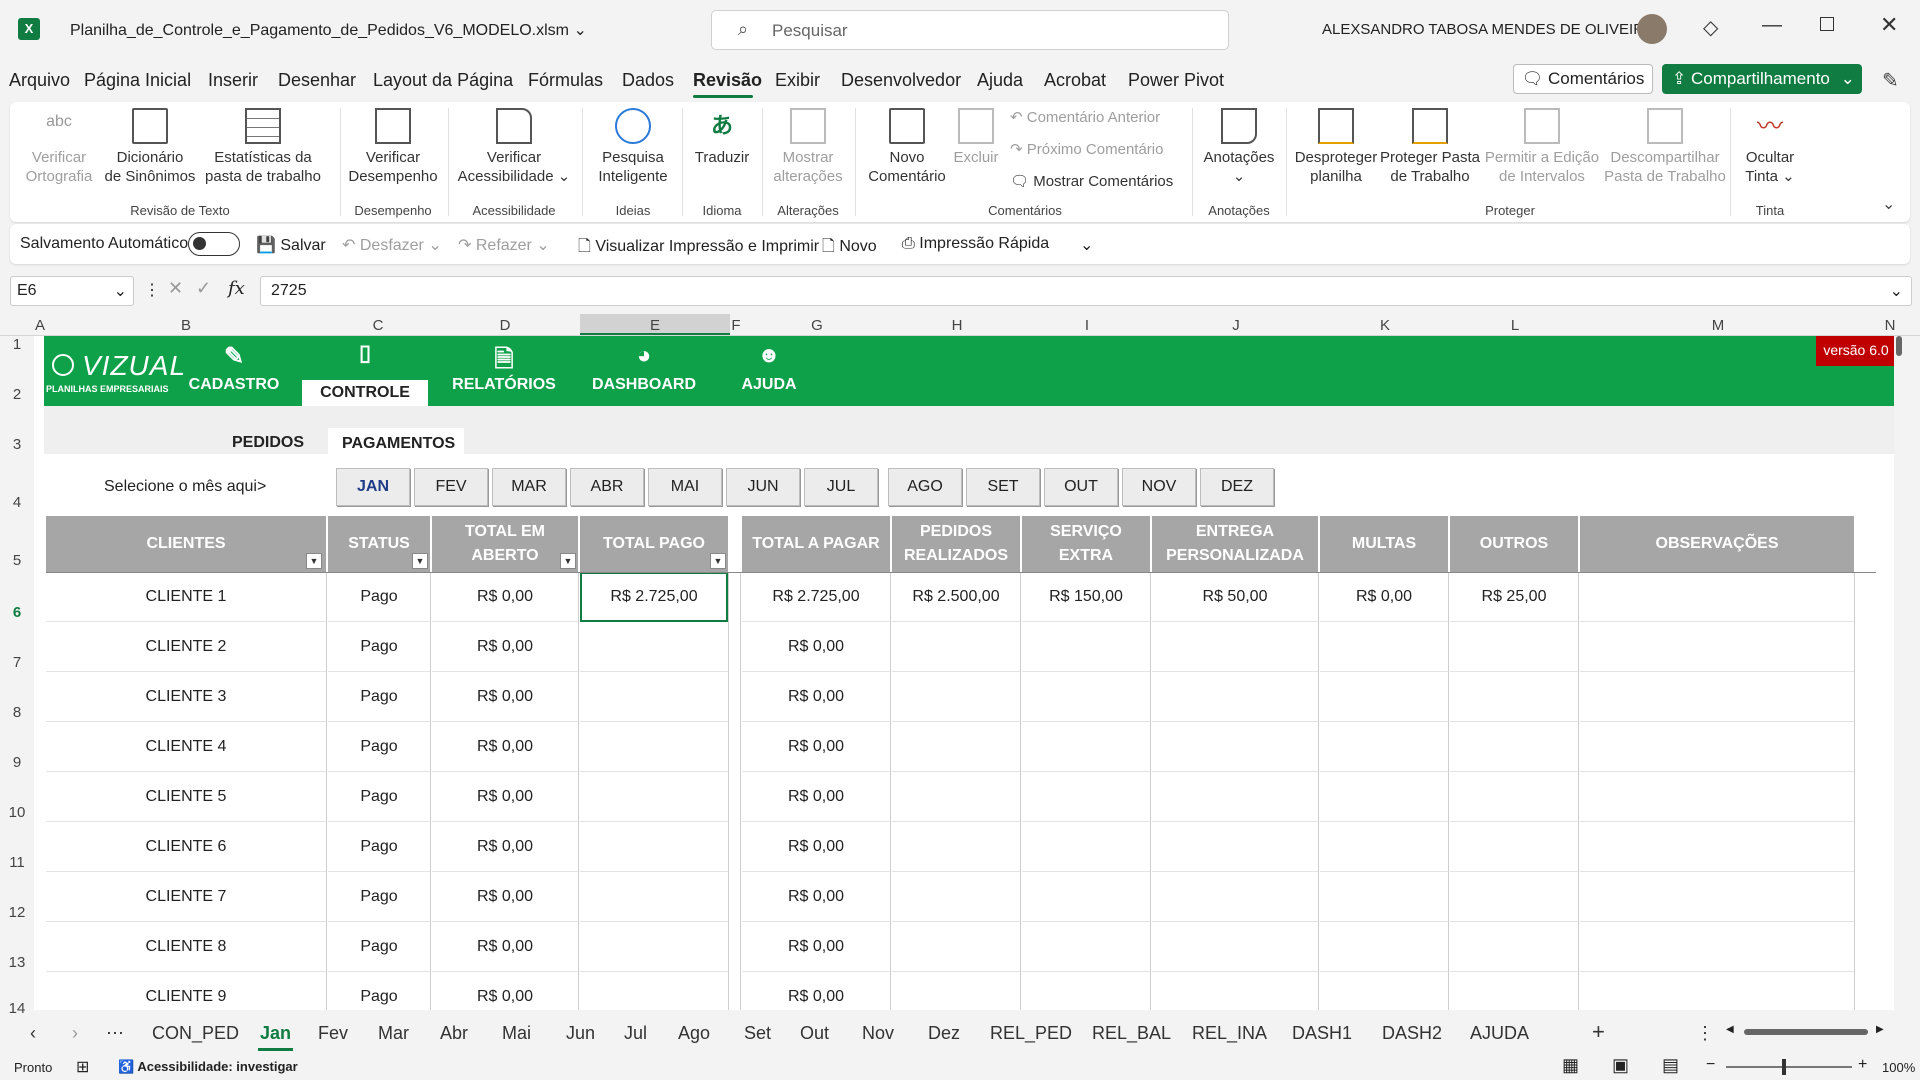 The width and height of the screenshot is (1920, 1080). What do you see at coordinates (186, 747) in the screenshot?
I see `cell-client: CLIENTE 4` at bounding box center [186, 747].